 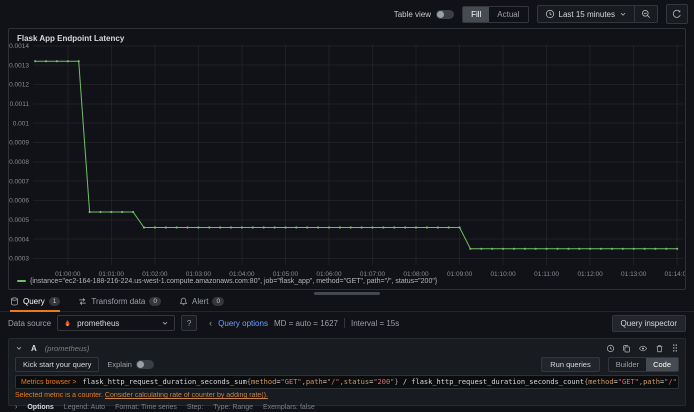 I want to click on pane-splitter-grip, so click(x=347, y=293).